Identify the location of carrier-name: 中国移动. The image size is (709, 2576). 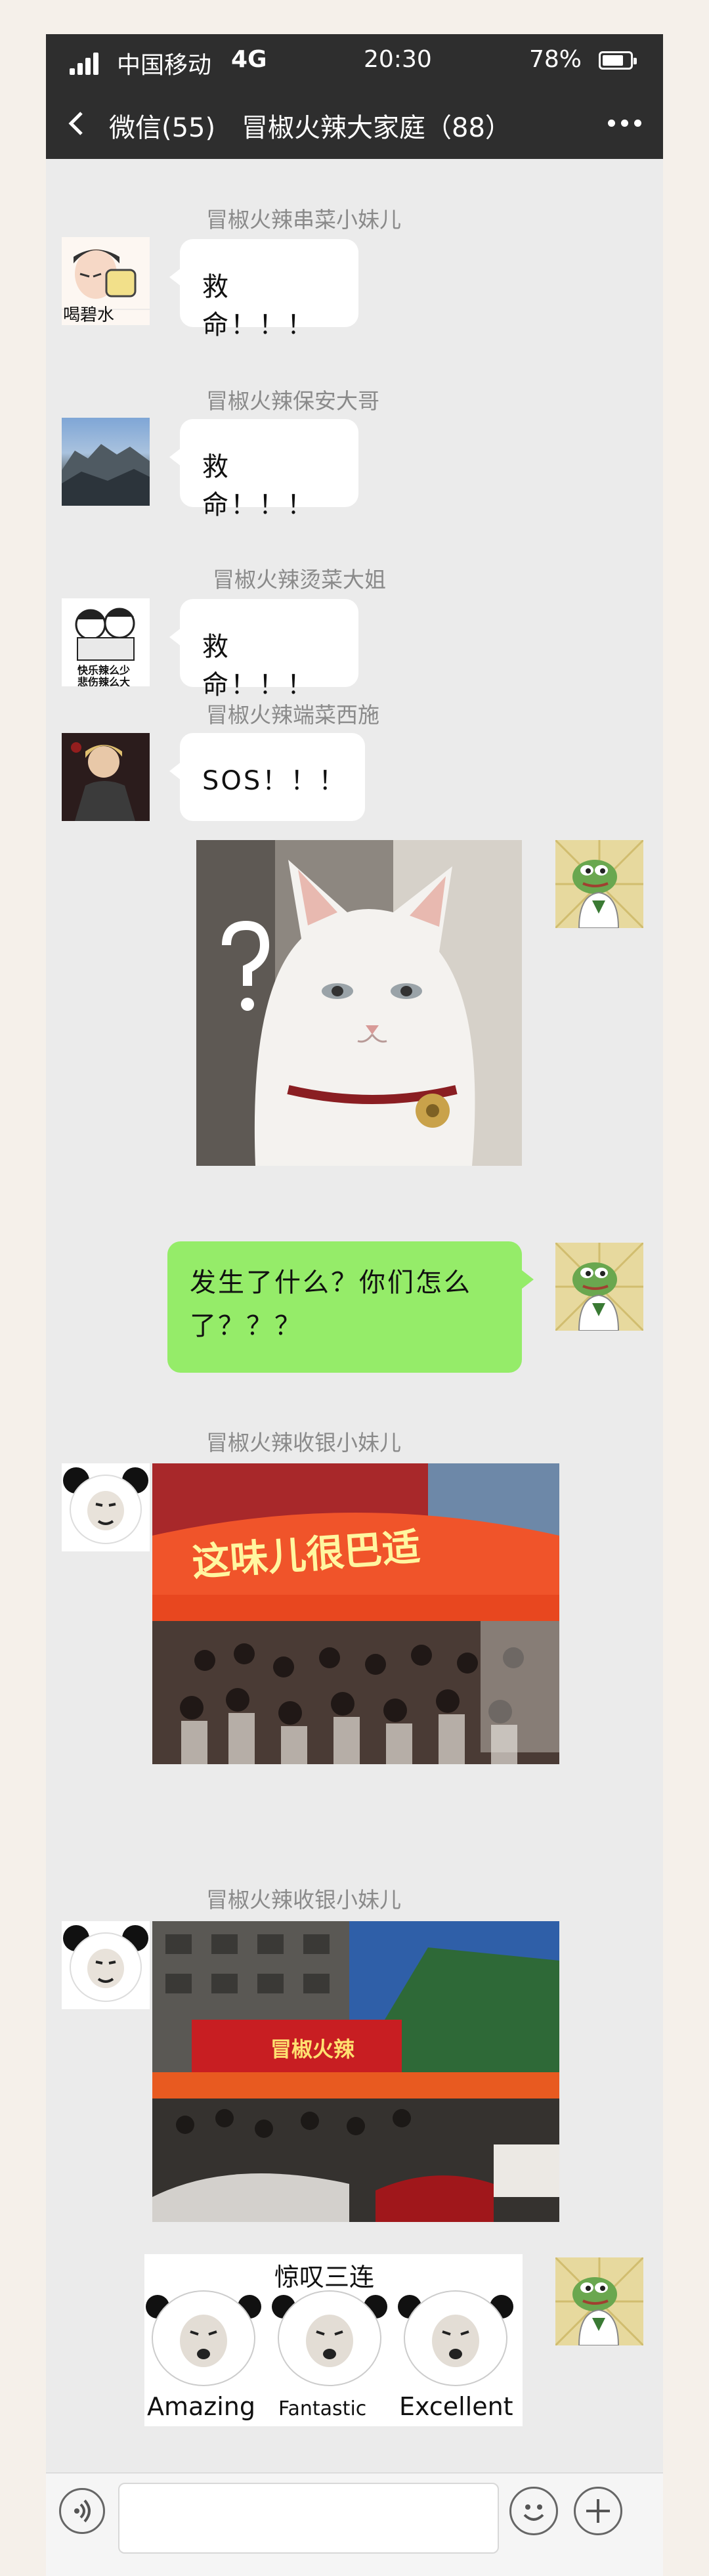
(164, 65).